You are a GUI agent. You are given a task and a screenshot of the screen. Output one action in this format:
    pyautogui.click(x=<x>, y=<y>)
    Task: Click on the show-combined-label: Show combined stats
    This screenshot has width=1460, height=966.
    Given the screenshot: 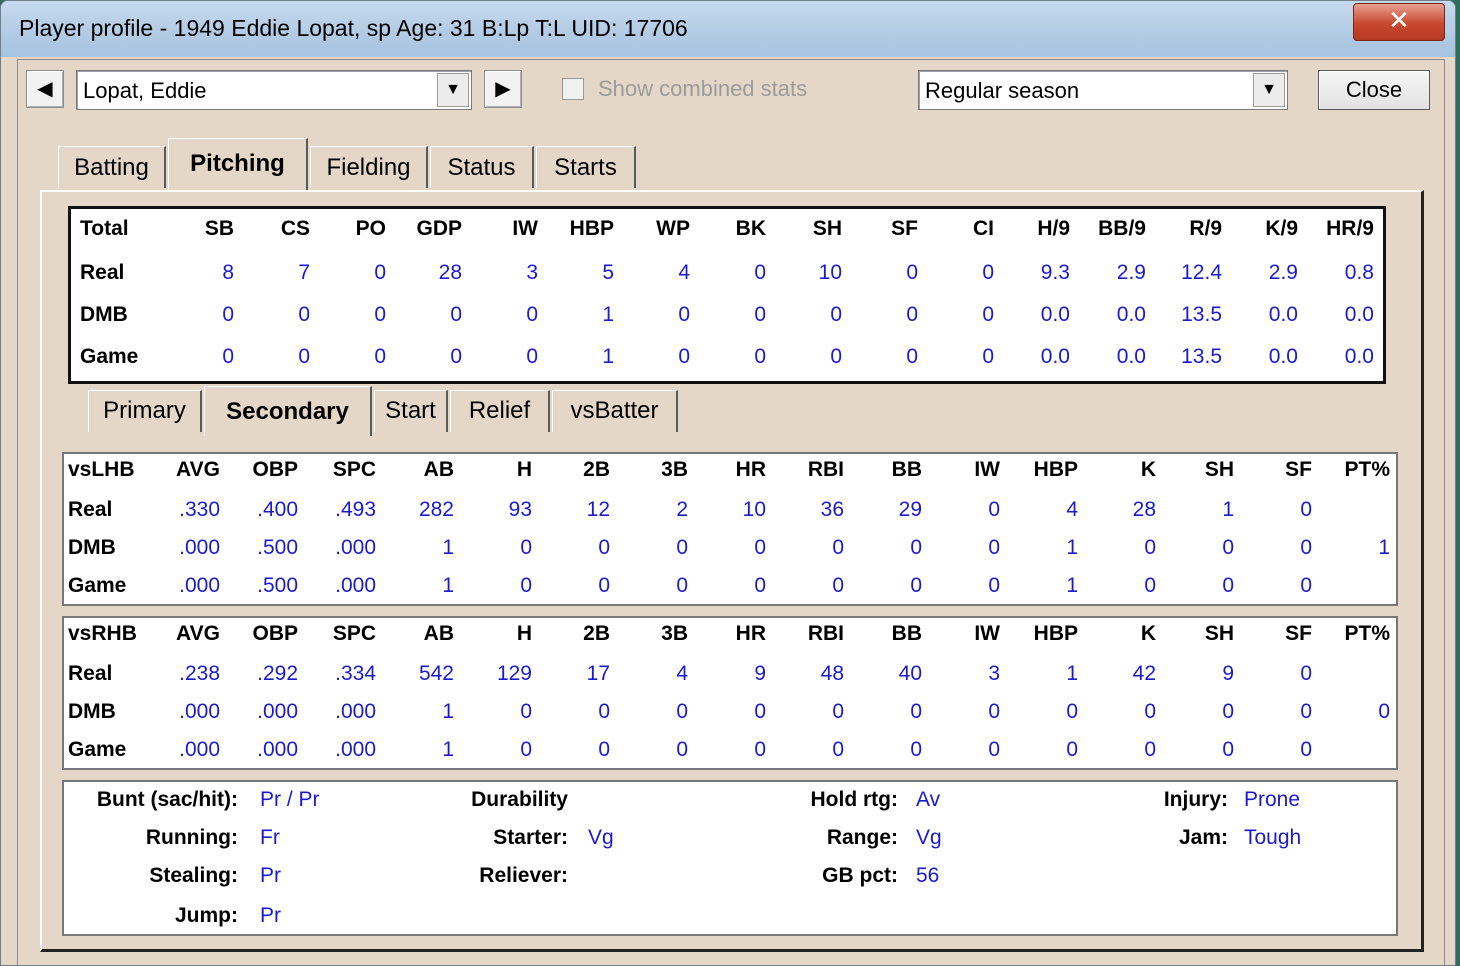 What is the action you would take?
    pyautogui.click(x=703, y=88)
    